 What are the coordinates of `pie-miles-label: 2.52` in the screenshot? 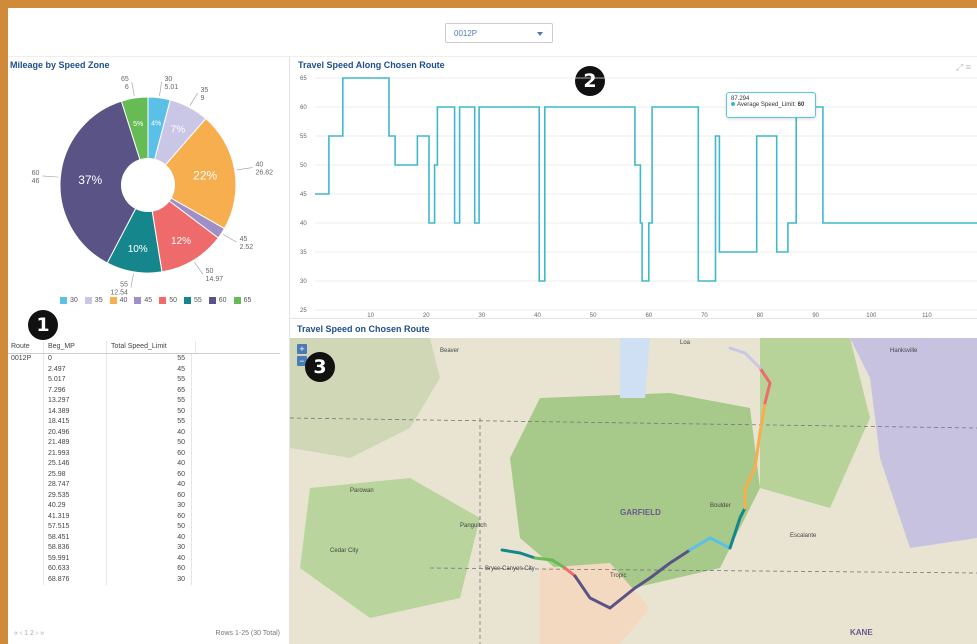 It's located at (247, 247).